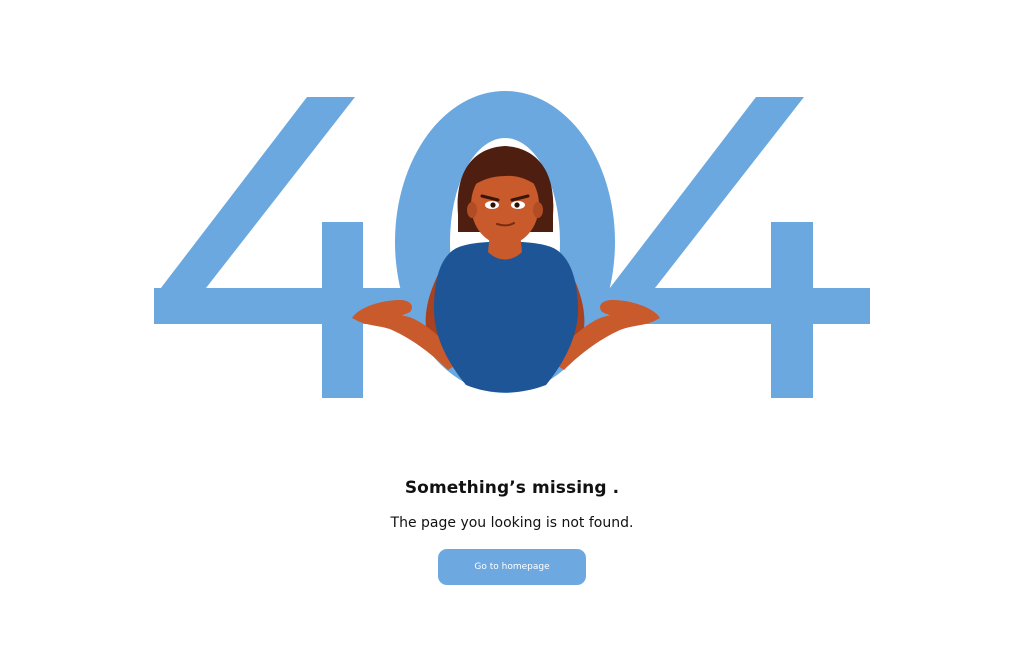 The height and width of the screenshot is (650, 1024). Describe the element at coordinates (512, 488) in the screenshot. I see `error-heading: Something’s missing .` at that location.